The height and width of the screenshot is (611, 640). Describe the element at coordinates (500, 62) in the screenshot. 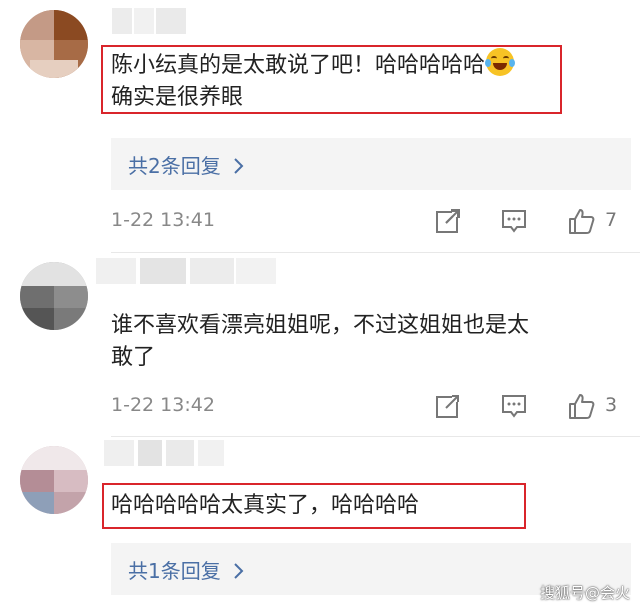

I see `laughing-tears-emoji-icon` at that location.